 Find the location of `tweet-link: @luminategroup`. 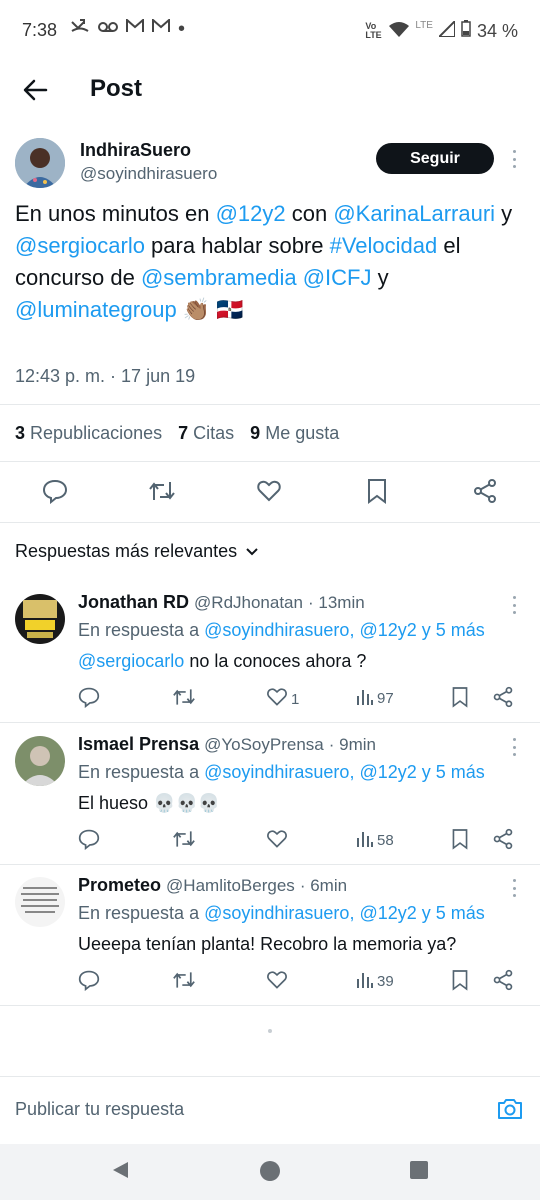

tweet-link: @luminategroup is located at coordinates (96, 309).